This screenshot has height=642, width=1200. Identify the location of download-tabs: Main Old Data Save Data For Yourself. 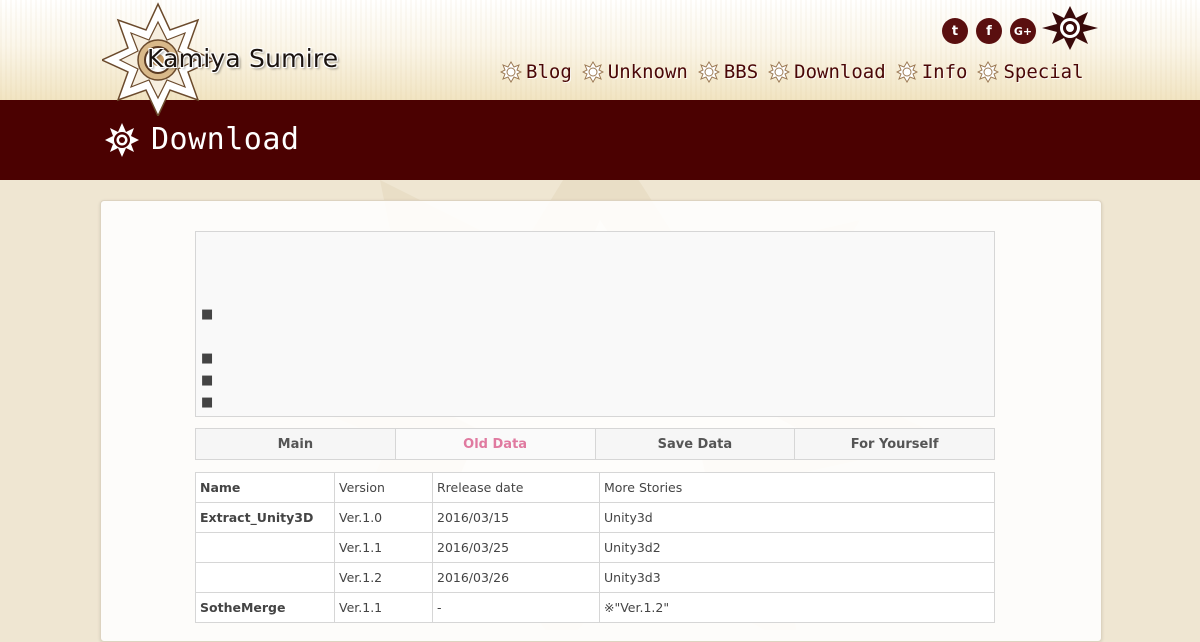
(595, 444).